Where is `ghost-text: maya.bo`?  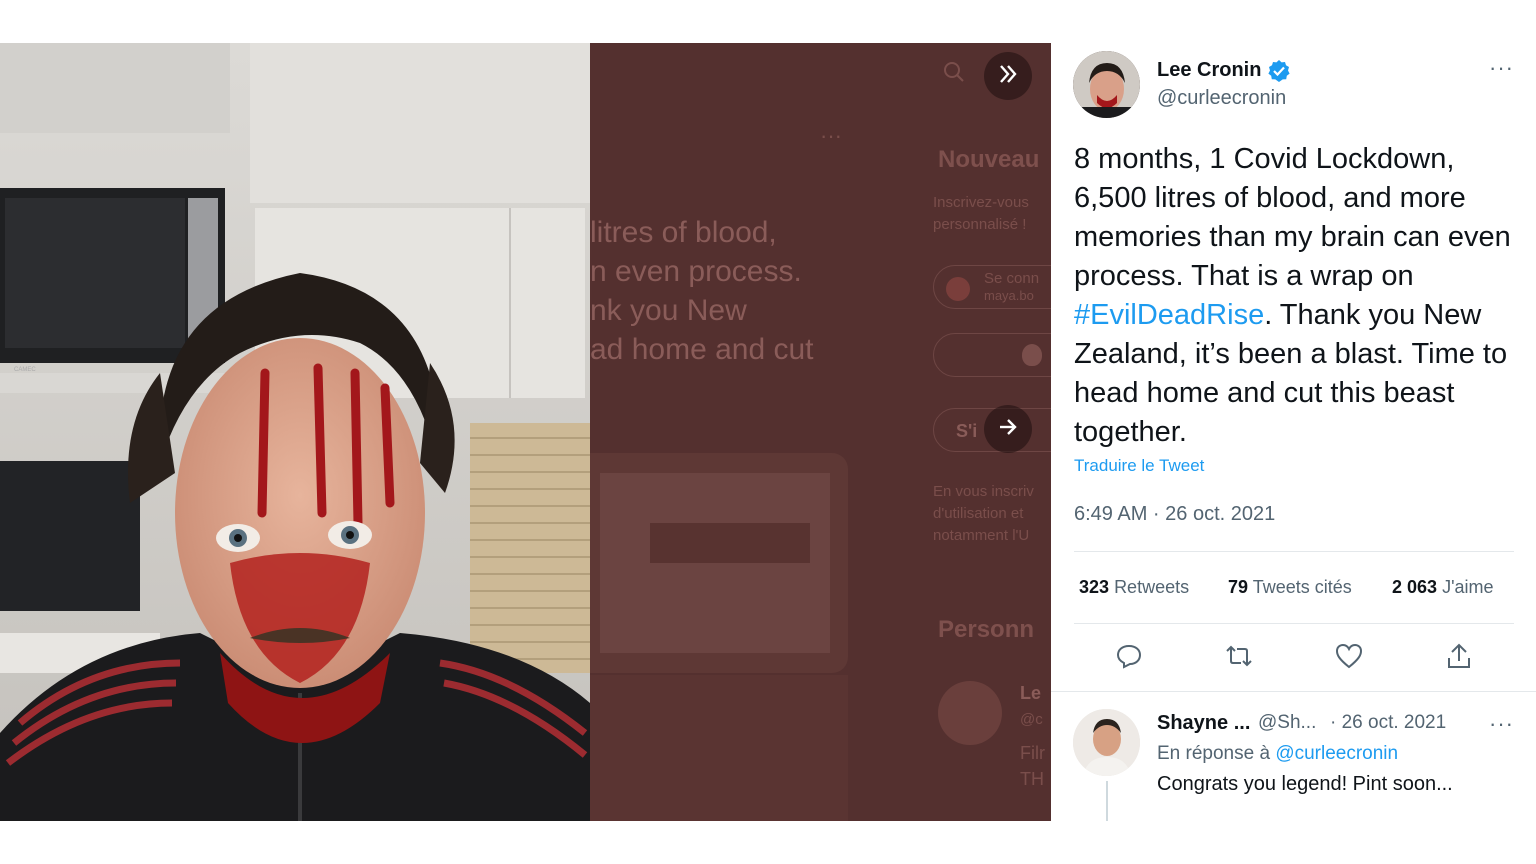 ghost-text: maya.bo is located at coordinates (1009, 295).